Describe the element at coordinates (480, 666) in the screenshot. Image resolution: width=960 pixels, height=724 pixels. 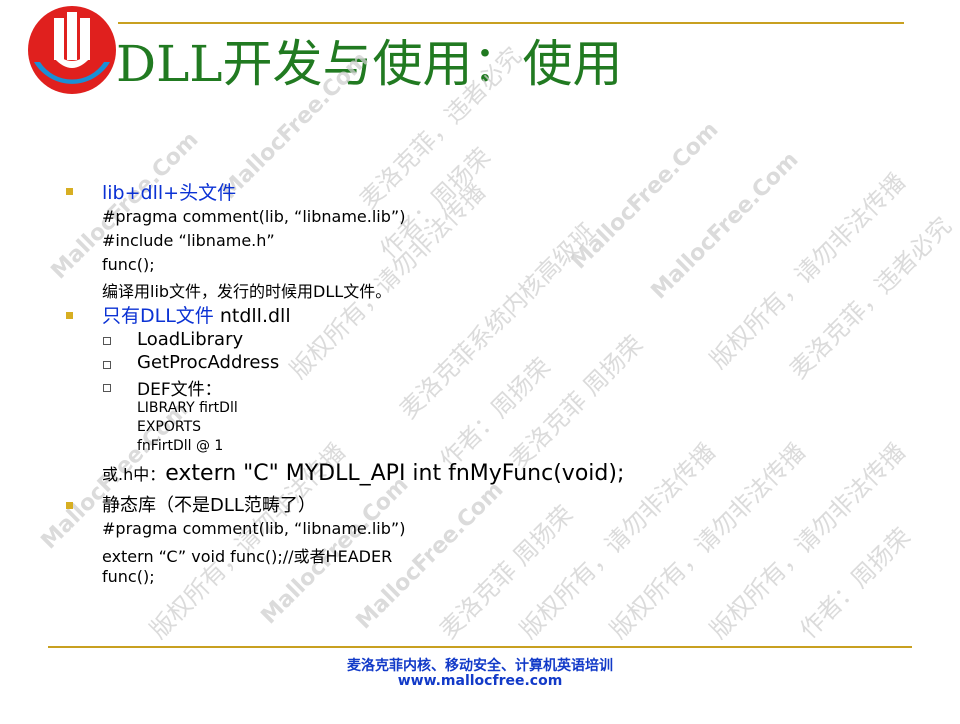
I see `footer-tagline: 麦洛克菲内核、移动安全、计算机英语培训` at that location.